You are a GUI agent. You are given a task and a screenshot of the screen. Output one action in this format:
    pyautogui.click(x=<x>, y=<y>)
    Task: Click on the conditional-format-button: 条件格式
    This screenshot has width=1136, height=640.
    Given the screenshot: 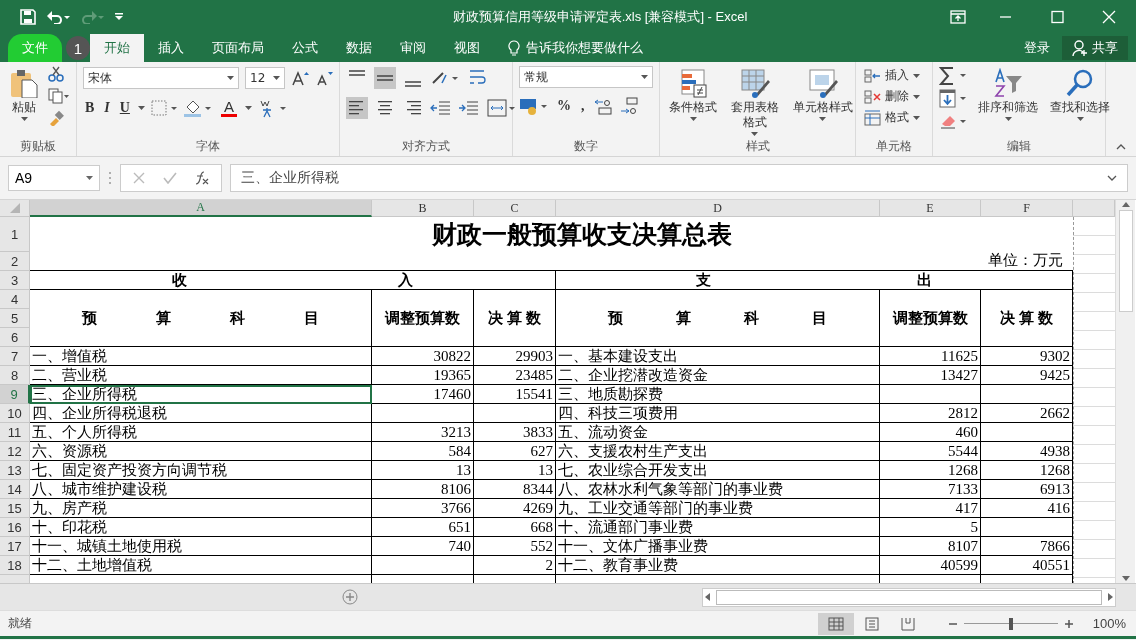 What is the action you would take?
    pyautogui.click(x=693, y=94)
    